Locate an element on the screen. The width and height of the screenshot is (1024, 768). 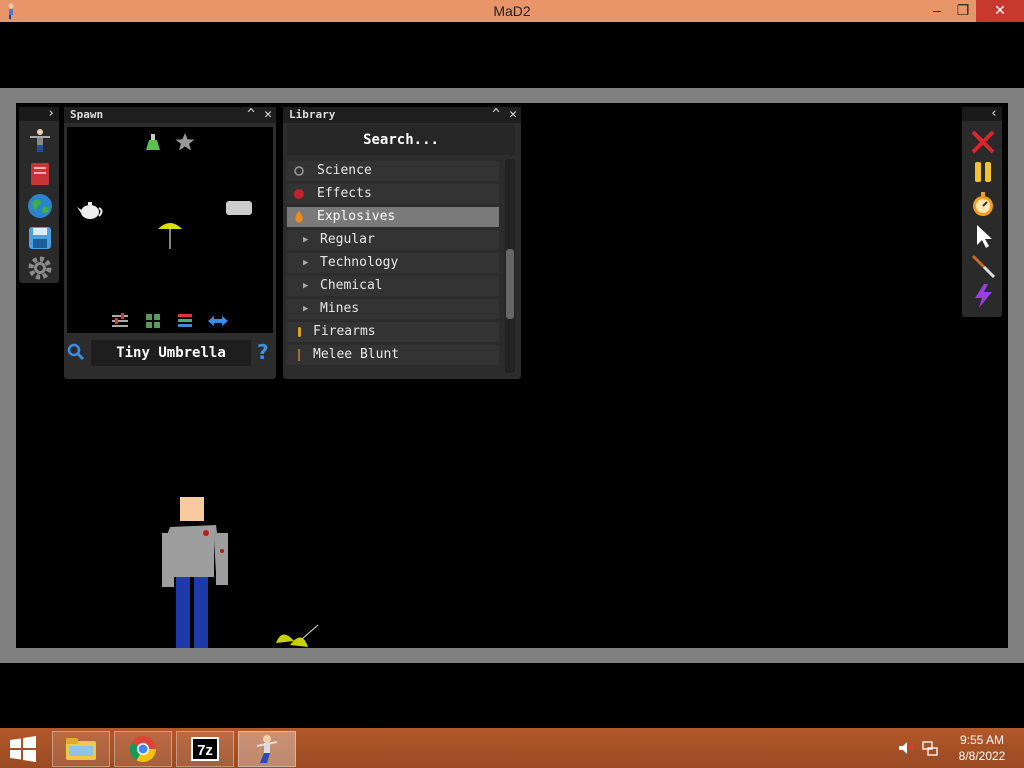
library-close-button: ✕ is located at coordinates (513, 115).